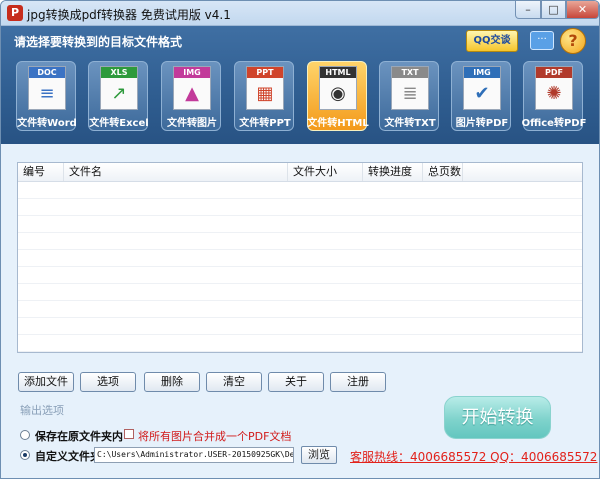 This screenshot has height=479, width=600. Describe the element at coordinates (528, 10) in the screenshot. I see `minimize-button: –` at that location.